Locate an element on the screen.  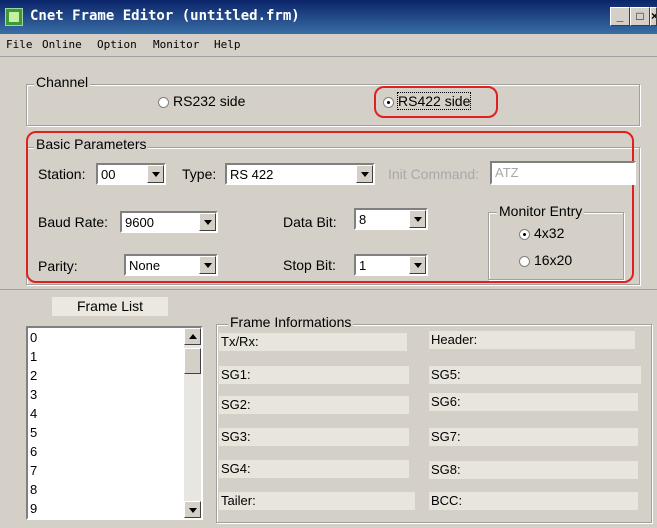
list-item: 3 is located at coordinates (33, 394).